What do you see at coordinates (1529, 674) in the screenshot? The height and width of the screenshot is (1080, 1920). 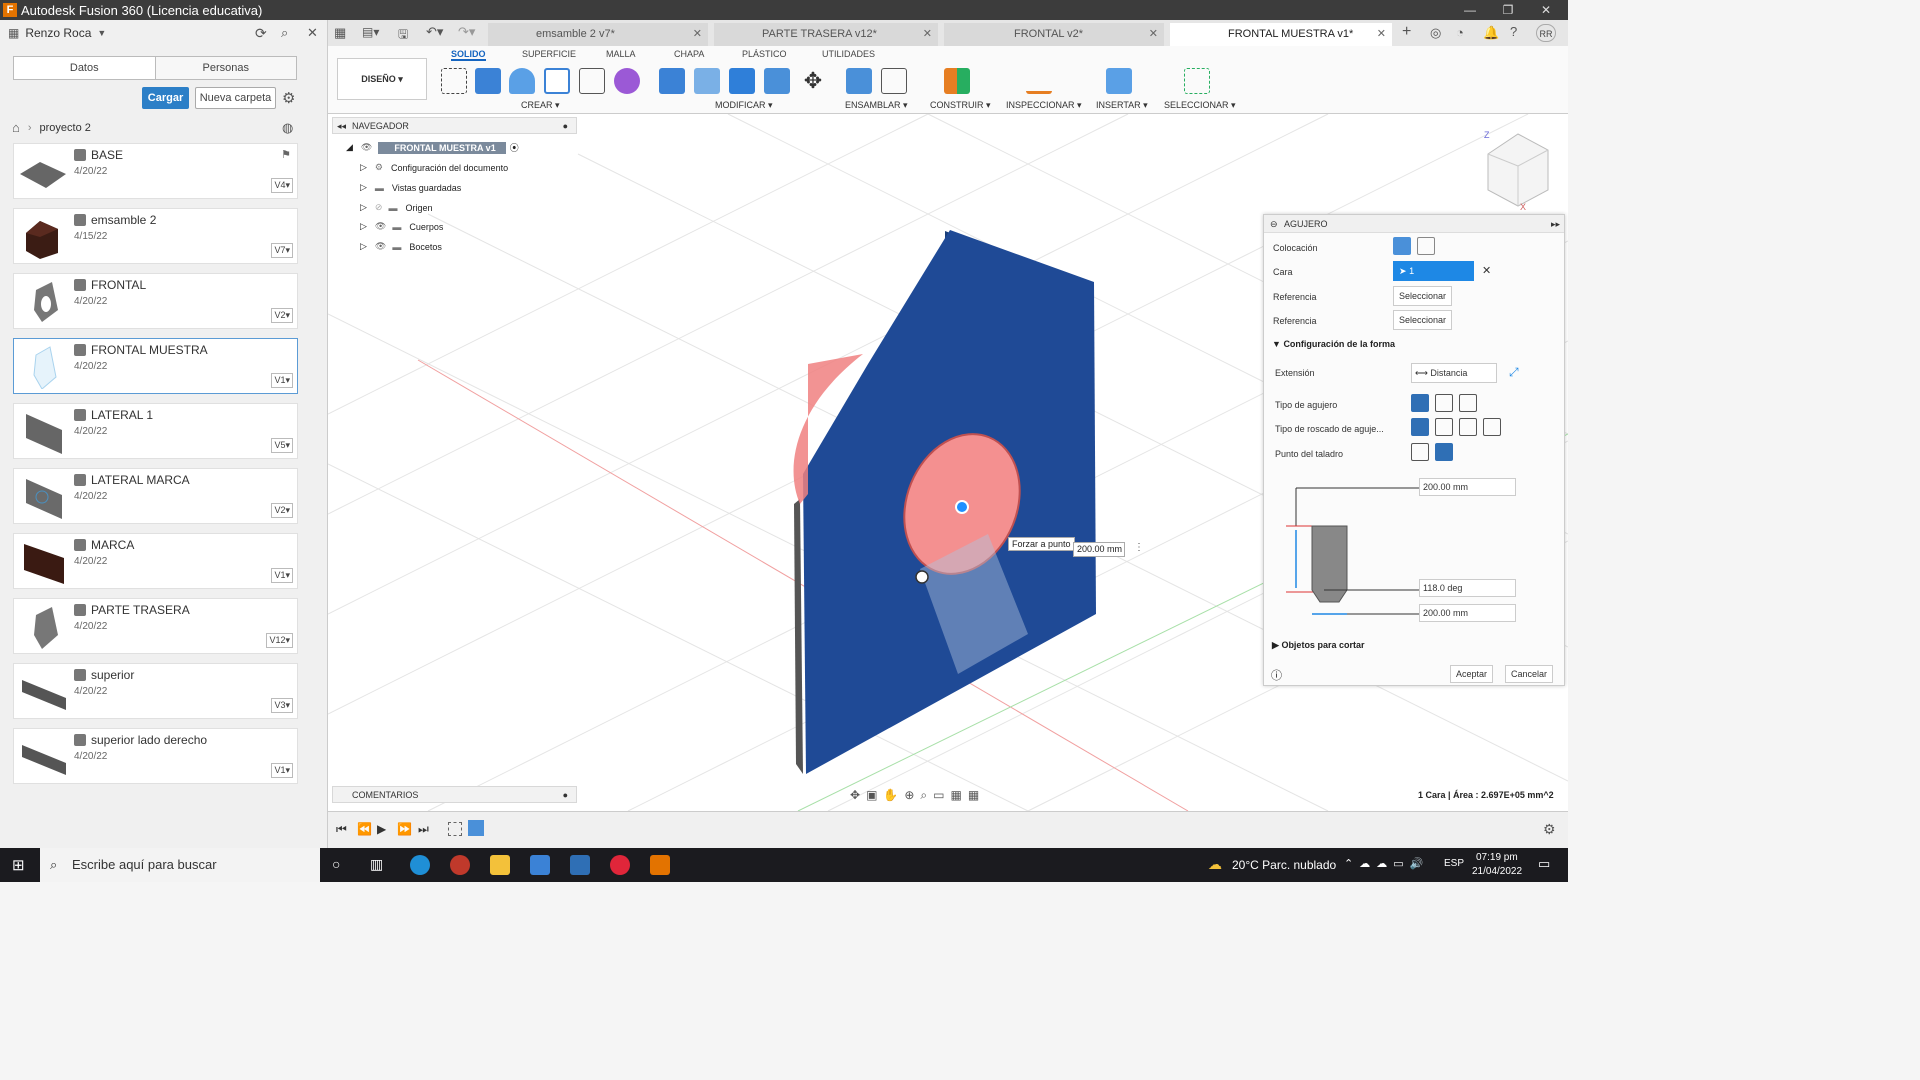 I see `cancel-button: Cancelar` at bounding box center [1529, 674].